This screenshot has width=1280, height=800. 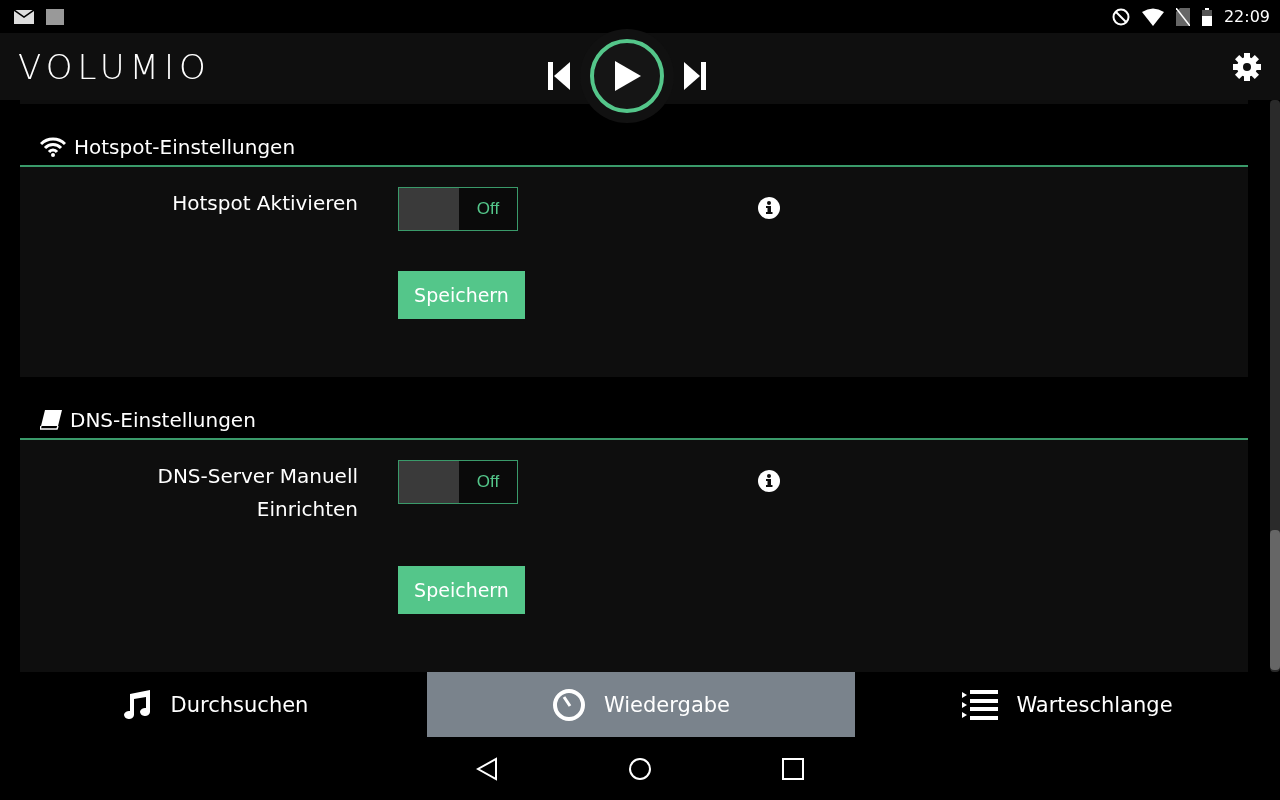 What do you see at coordinates (185, 146) in the screenshot?
I see `section-title: Hotspot-Einstellungen` at bounding box center [185, 146].